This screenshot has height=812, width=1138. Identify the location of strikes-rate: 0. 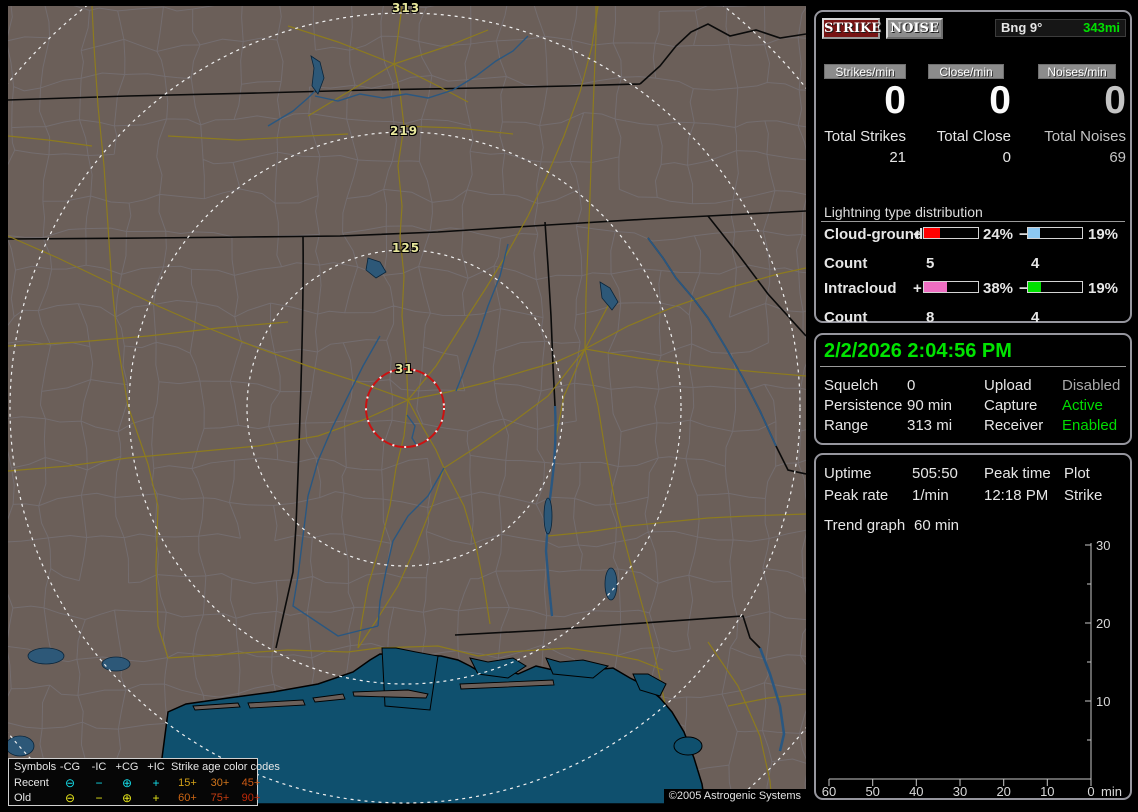
(895, 100).